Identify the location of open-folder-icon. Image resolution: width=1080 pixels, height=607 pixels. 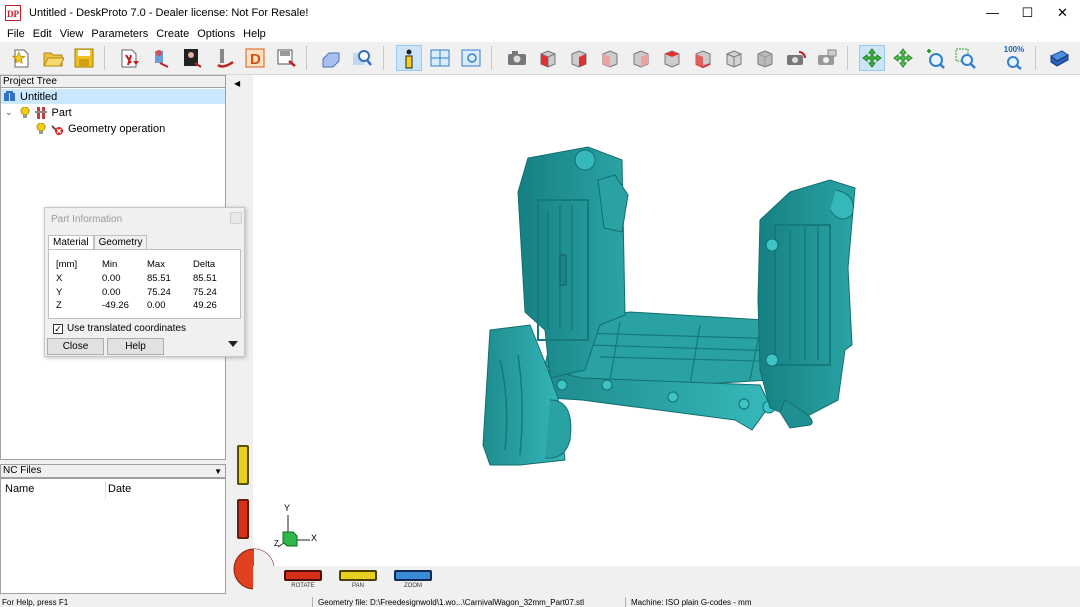
(53, 58).